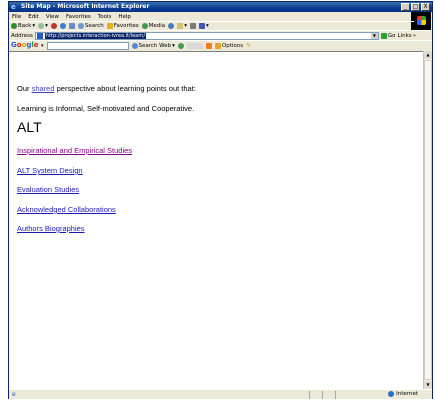  What do you see at coordinates (124, 17) in the screenshot?
I see `menu-help: Help` at bounding box center [124, 17].